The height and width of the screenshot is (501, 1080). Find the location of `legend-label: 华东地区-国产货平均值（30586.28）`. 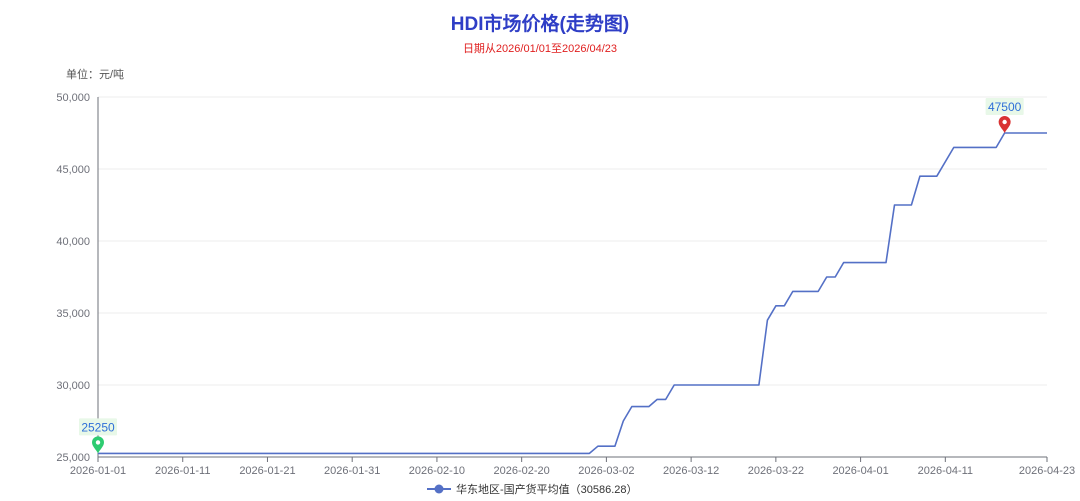

legend-label: 华东地区-国产货平均值（30586.28） is located at coordinates (547, 489).